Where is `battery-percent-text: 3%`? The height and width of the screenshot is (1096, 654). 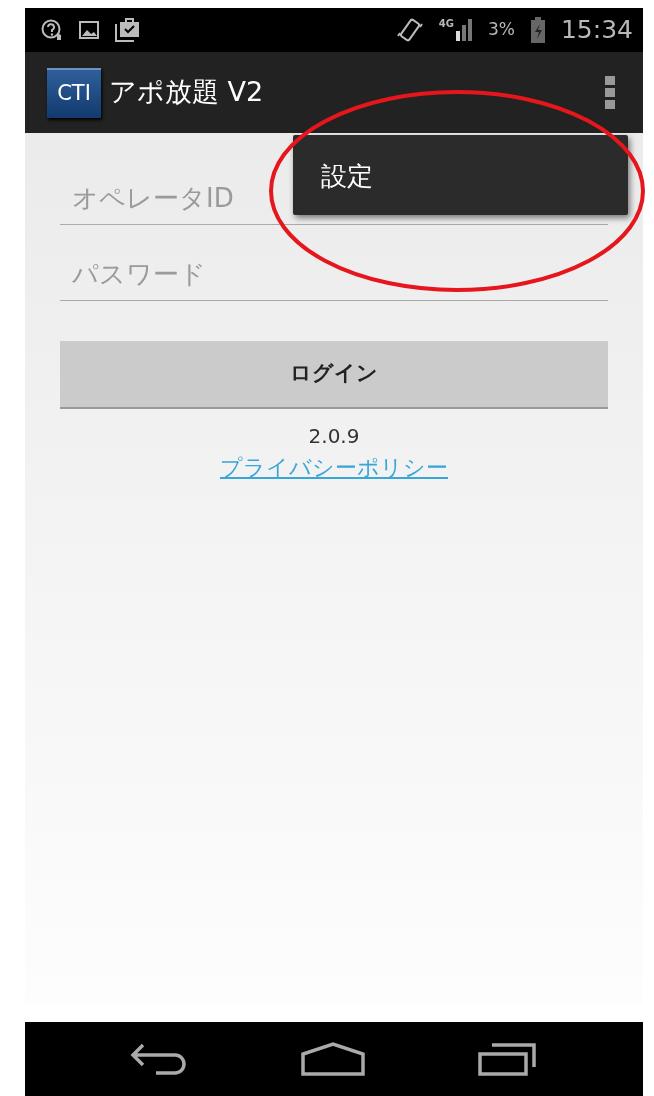 battery-percent-text: 3% is located at coordinates (501, 30).